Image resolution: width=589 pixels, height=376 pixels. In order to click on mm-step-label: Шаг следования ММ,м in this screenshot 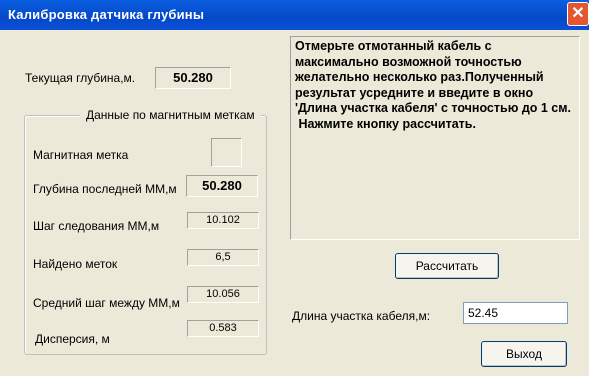, I will do `click(96, 226)`.